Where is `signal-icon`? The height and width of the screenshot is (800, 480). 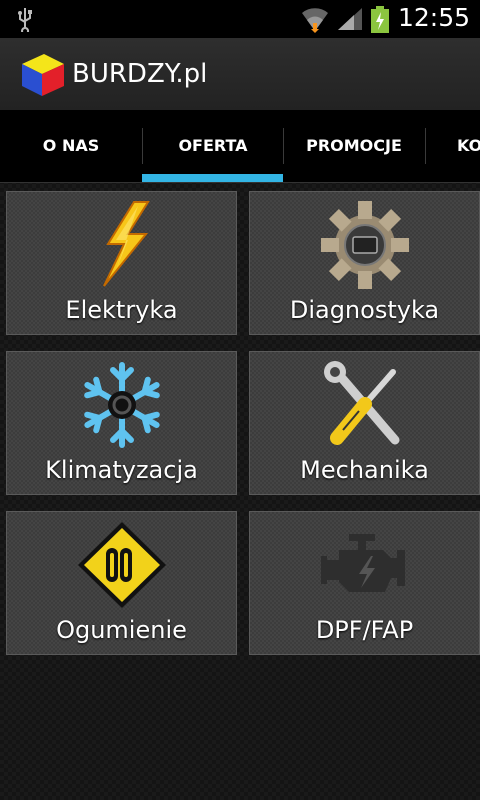 signal-icon is located at coordinates (350, 19).